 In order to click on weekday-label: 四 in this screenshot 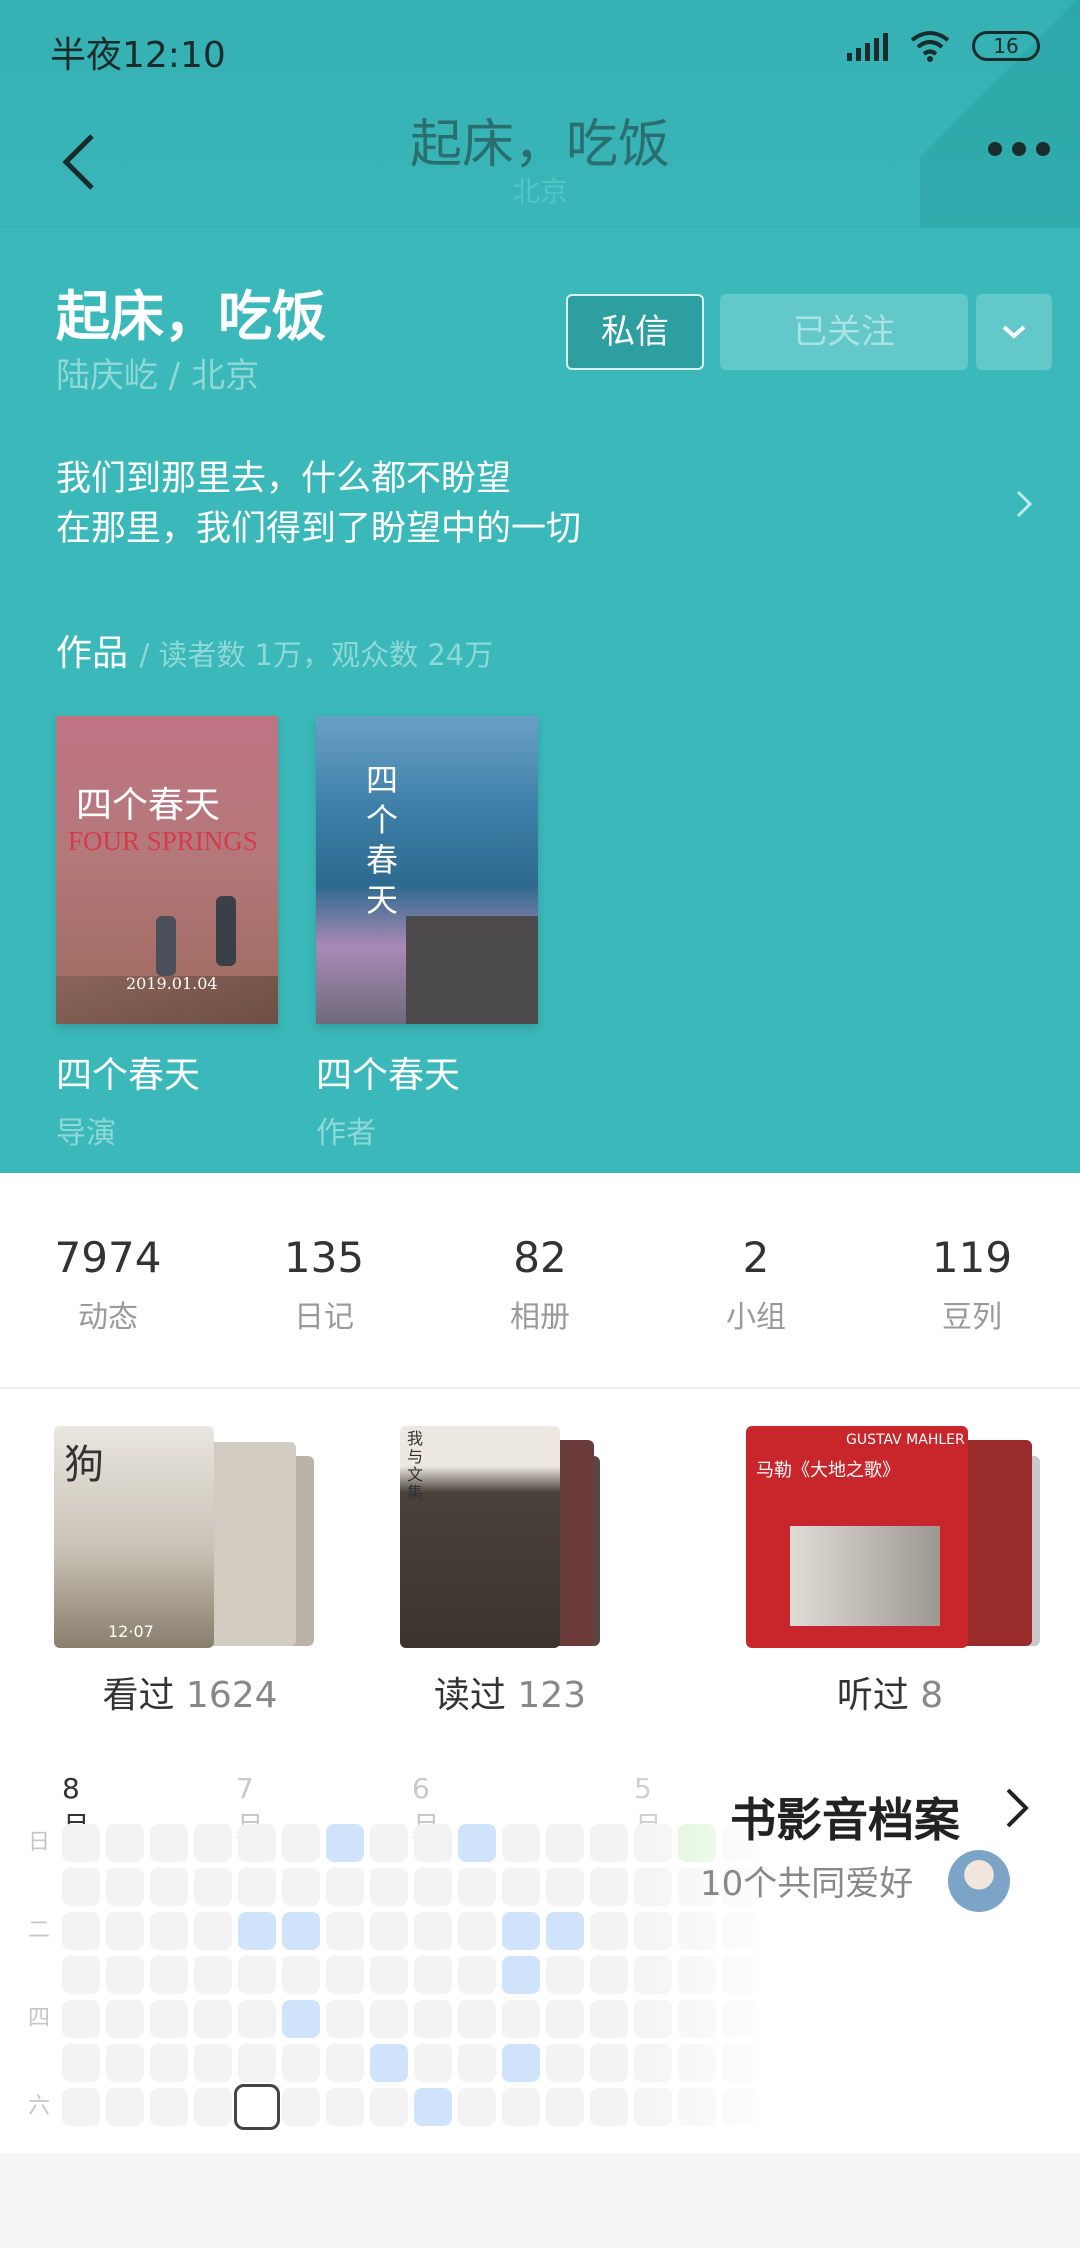, I will do `click(39, 2018)`.